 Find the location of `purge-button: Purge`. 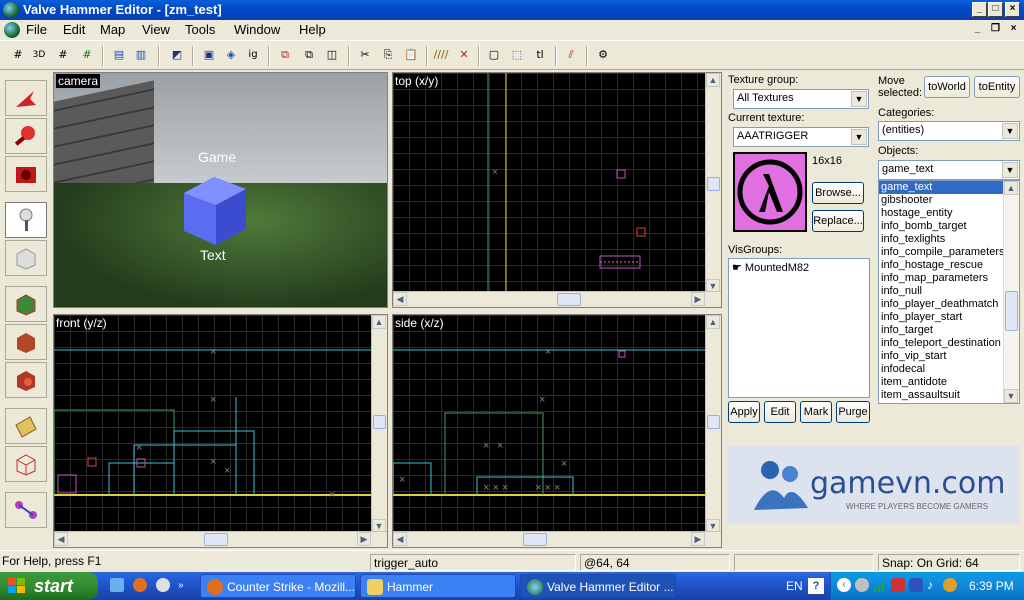

purge-button: Purge is located at coordinates (853, 412).